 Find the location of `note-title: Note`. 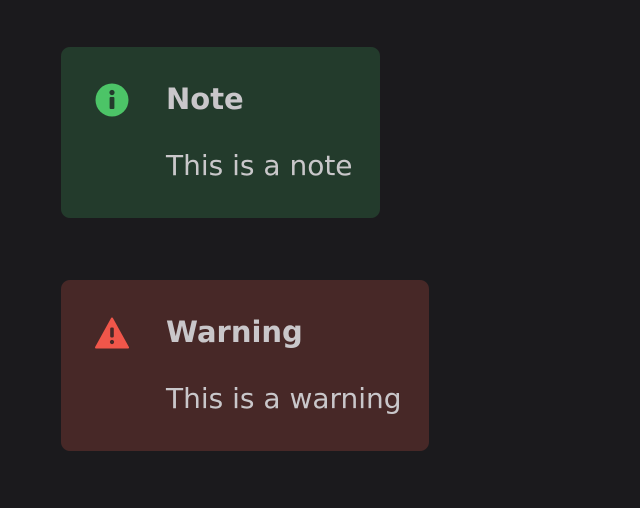

note-title: Note is located at coordinates (205, 99).